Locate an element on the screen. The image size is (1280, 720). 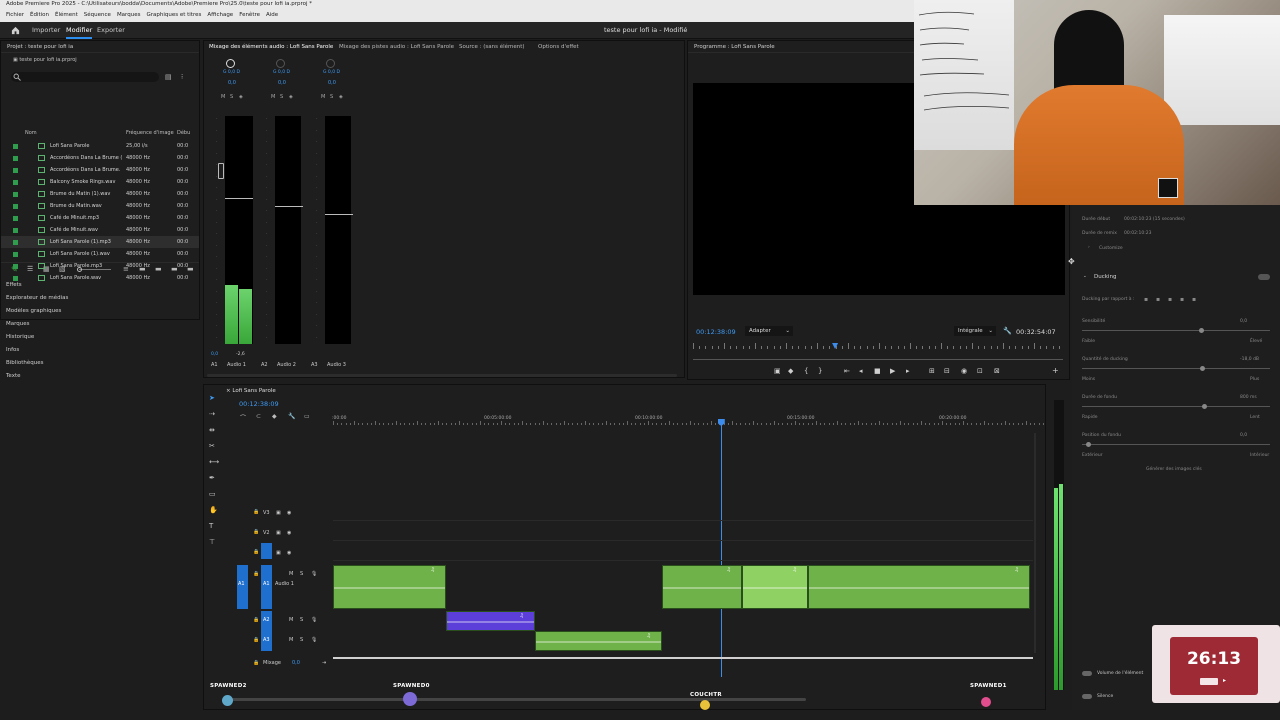
program-scrubber is located at coordinates (878, 359).